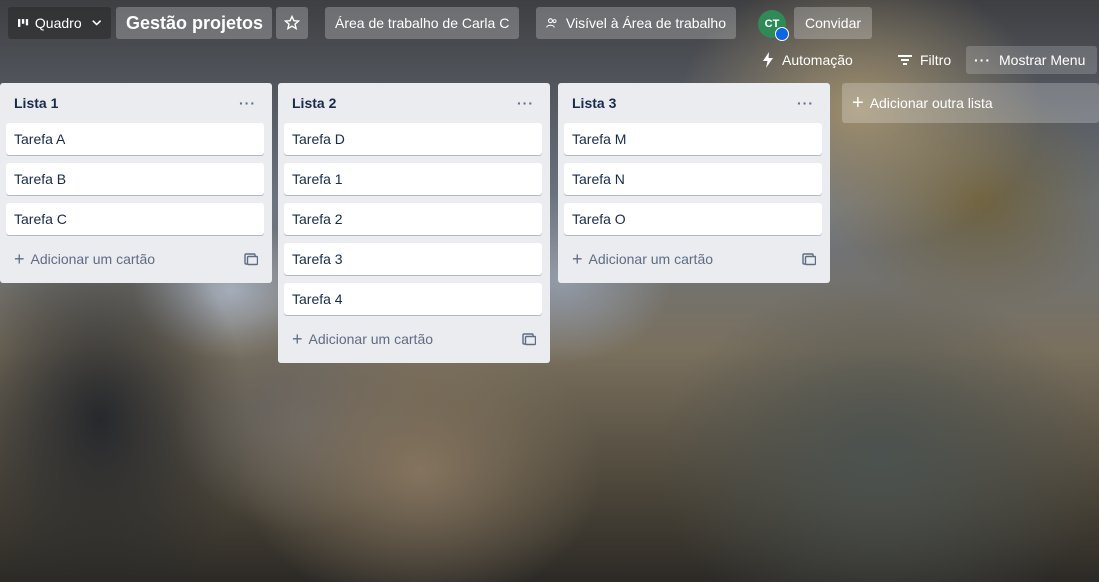 This screenshot has width=1099, height=582. What do you see at coordinates (936, 60) in the screenshot?
I see `filter-label: Filtro` at bounding box center [936, 60].